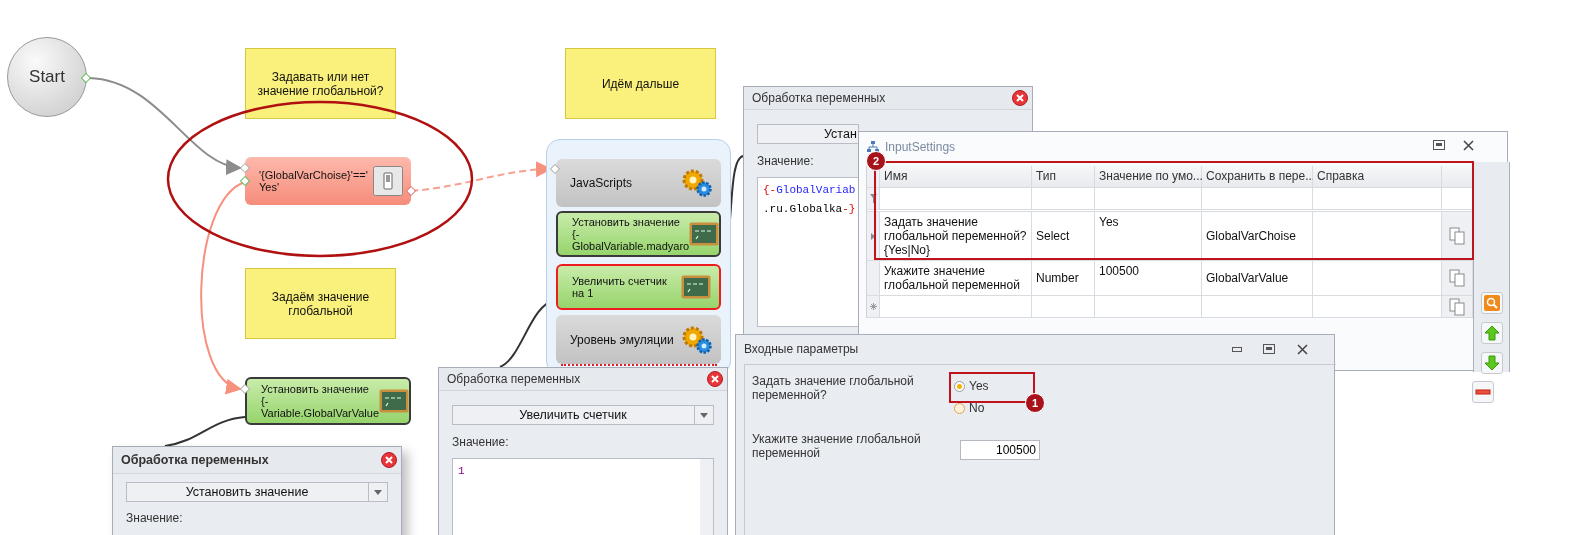  I want to click on asterisk-icon, so click(873, 306).